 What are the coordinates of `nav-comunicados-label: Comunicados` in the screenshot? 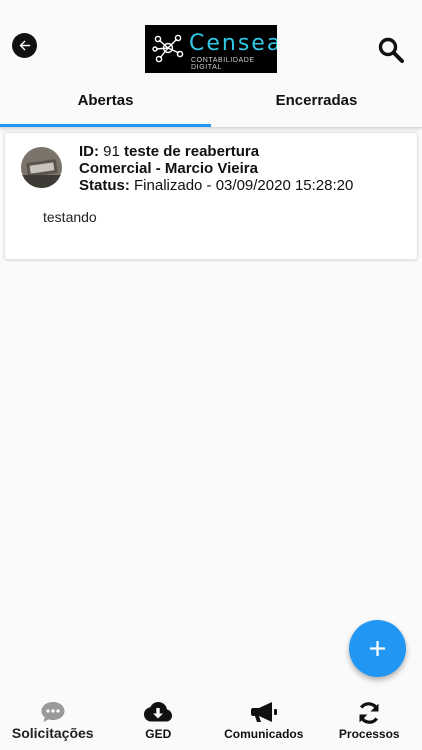 It's located at (264, 734).